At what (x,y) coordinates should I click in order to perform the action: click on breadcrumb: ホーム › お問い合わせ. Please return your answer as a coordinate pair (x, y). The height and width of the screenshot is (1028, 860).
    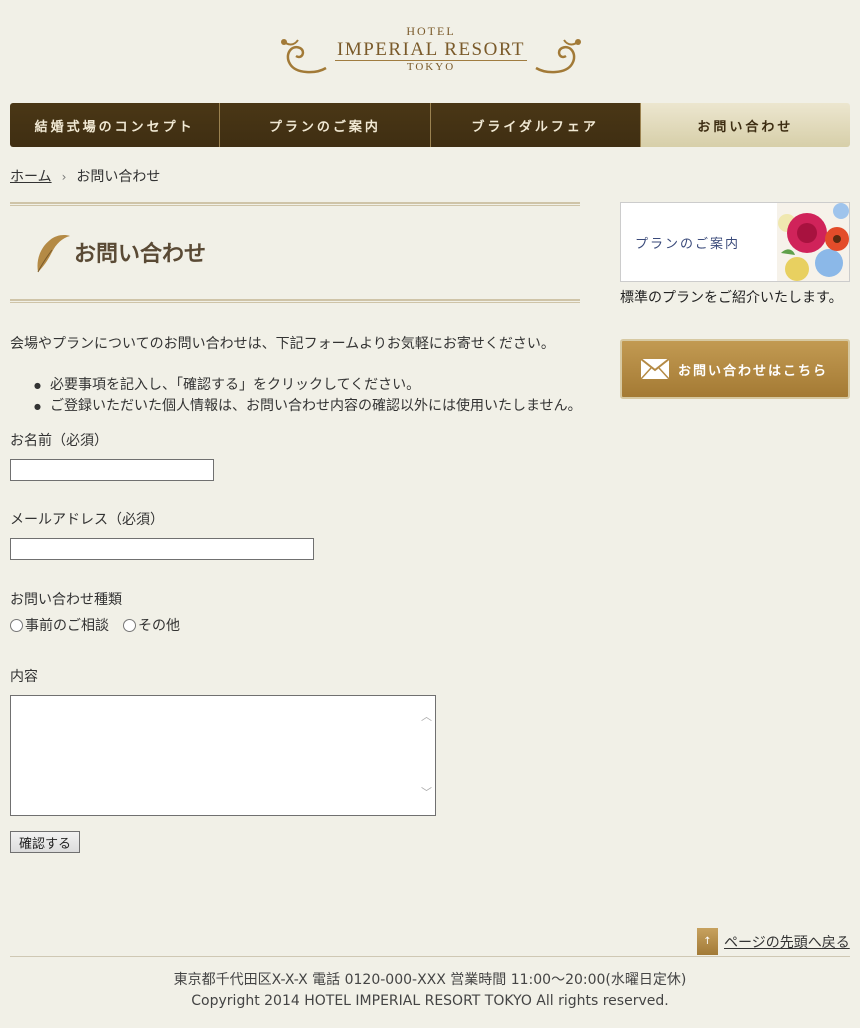
    Looking at the image, I should click on (85, 177).